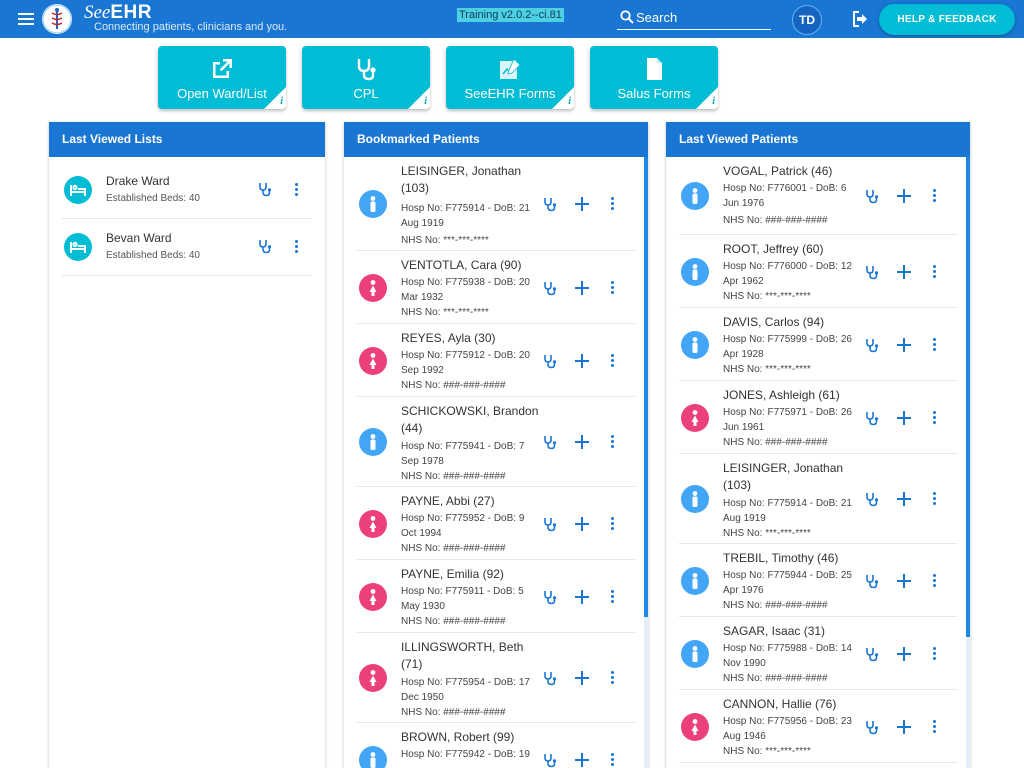 Image resolution: width=1024 pixels, height=768 pixels. What do you see at coordinates (471, 338) in the screenshot?
I see `patient-name: REYES, Ayla (30)` at bounding box center [471, 338].